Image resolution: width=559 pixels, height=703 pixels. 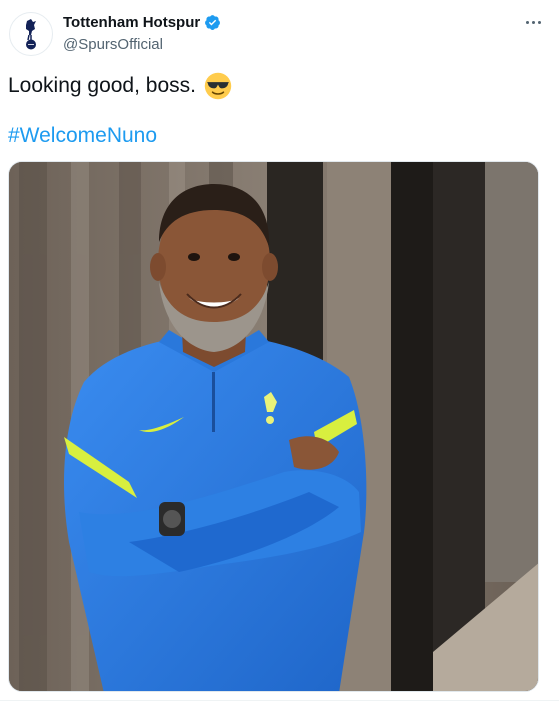 I want to click on author-display-name: Tottenham Hotspur, so click(x=131, y=22).